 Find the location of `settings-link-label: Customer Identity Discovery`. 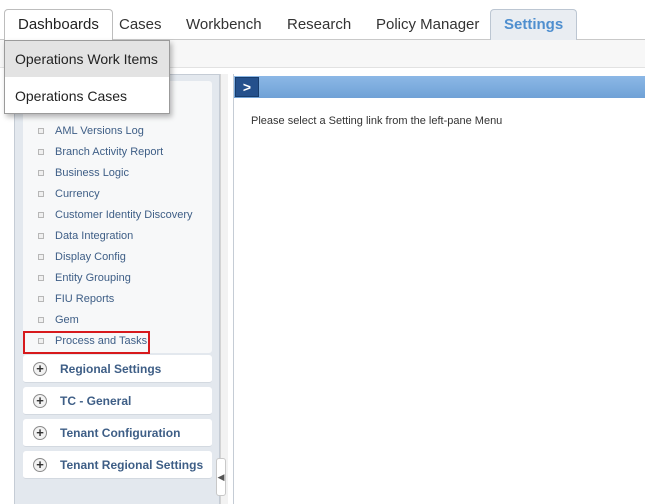

settings-link-label: Customer Identity Discovery is located at coordinates (124, 215).